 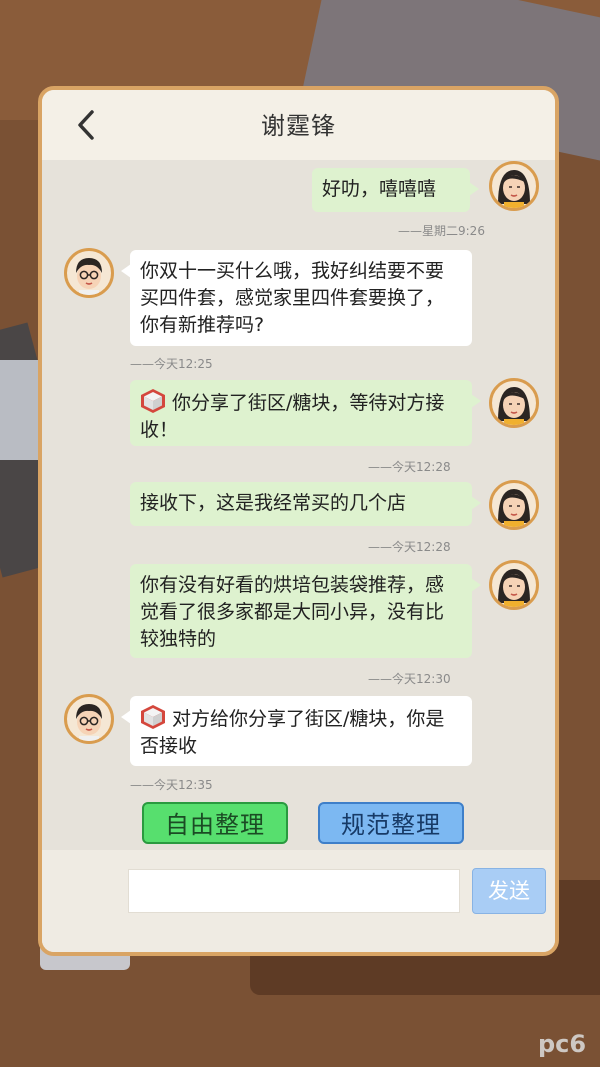 What do you see at coordinates (292, 612) in the screenshot?
I see `message-text: 你有没有好看的烘培包装袋推荐，感觉看了很多家都是大同小异，没有比较独特的` at bounding box center [292, 612].